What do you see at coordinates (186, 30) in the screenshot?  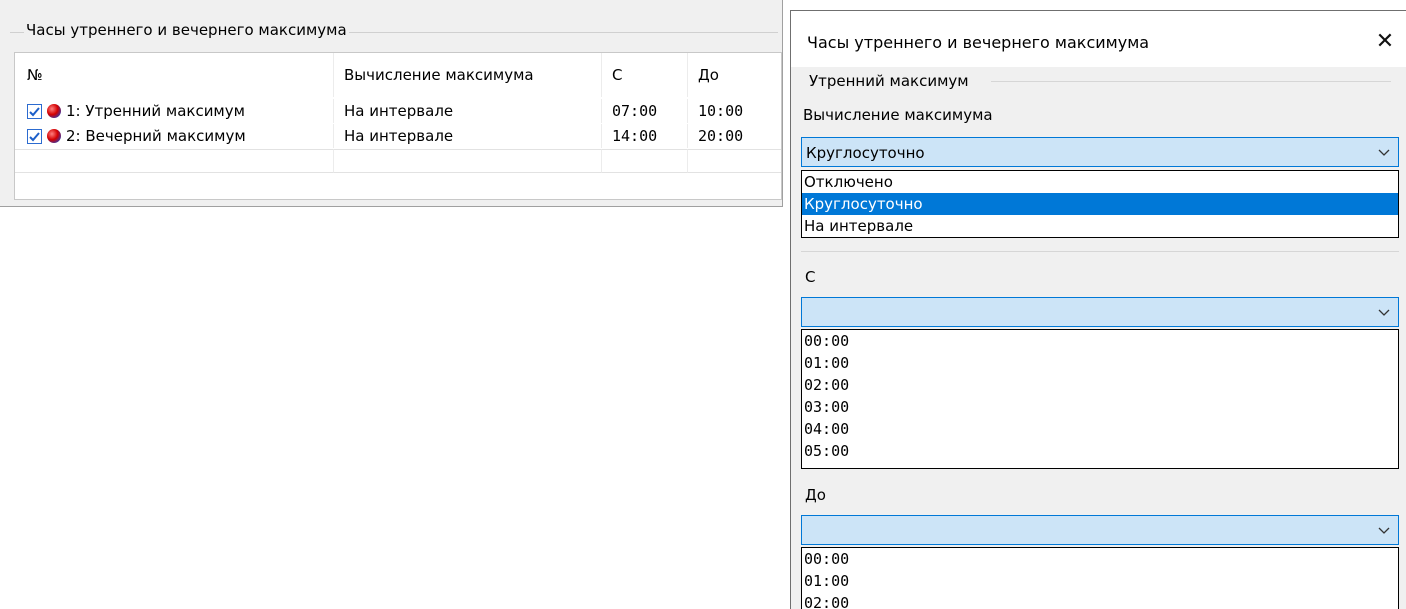 I see `group-title: Часы утреннего и вечернего максимума` at bounding box center [186, 30].